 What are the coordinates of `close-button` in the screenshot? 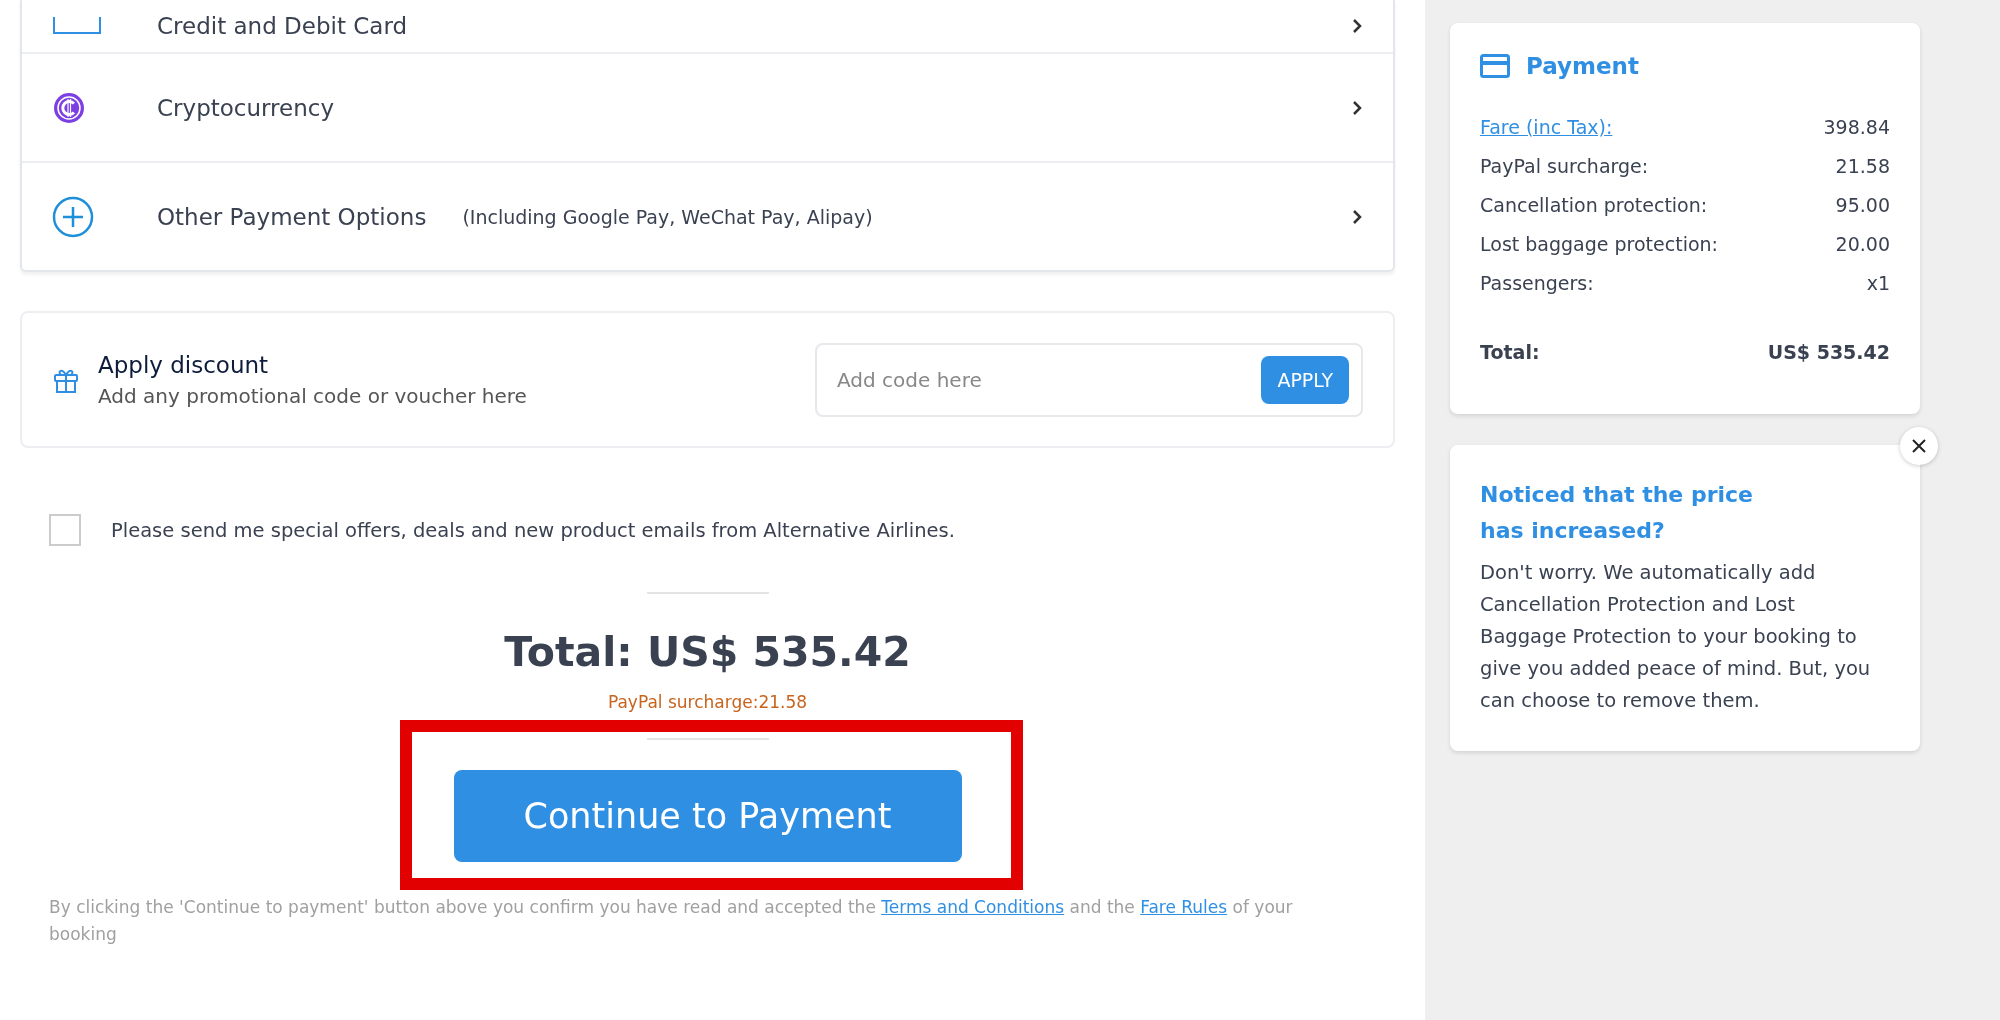 It's located at (1919, 446).